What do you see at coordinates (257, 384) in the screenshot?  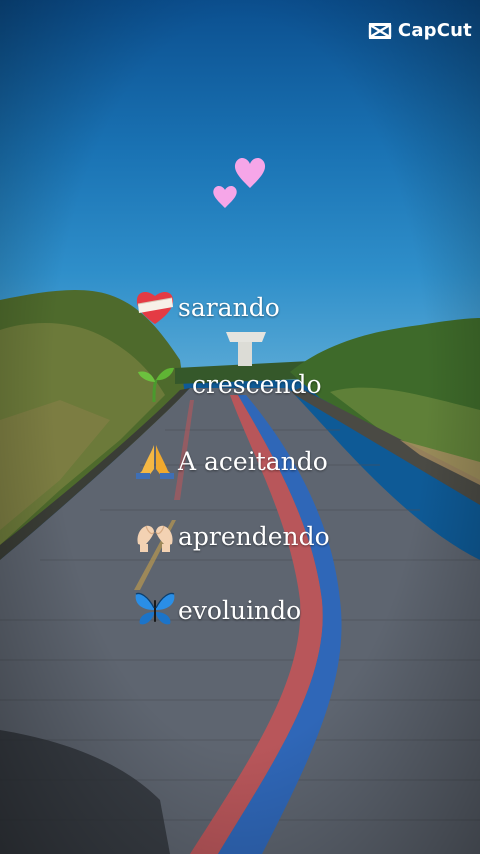 I see `line-text: crescendo` at bounding box center [257, 384].